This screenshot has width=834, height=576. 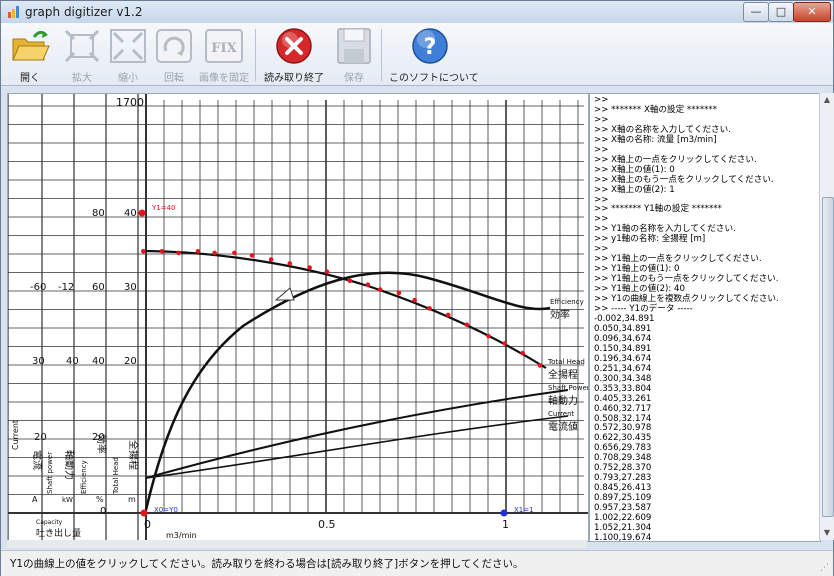 I want to click on log-scrollbar: ▲ ▼, so click(x=826, y=316).